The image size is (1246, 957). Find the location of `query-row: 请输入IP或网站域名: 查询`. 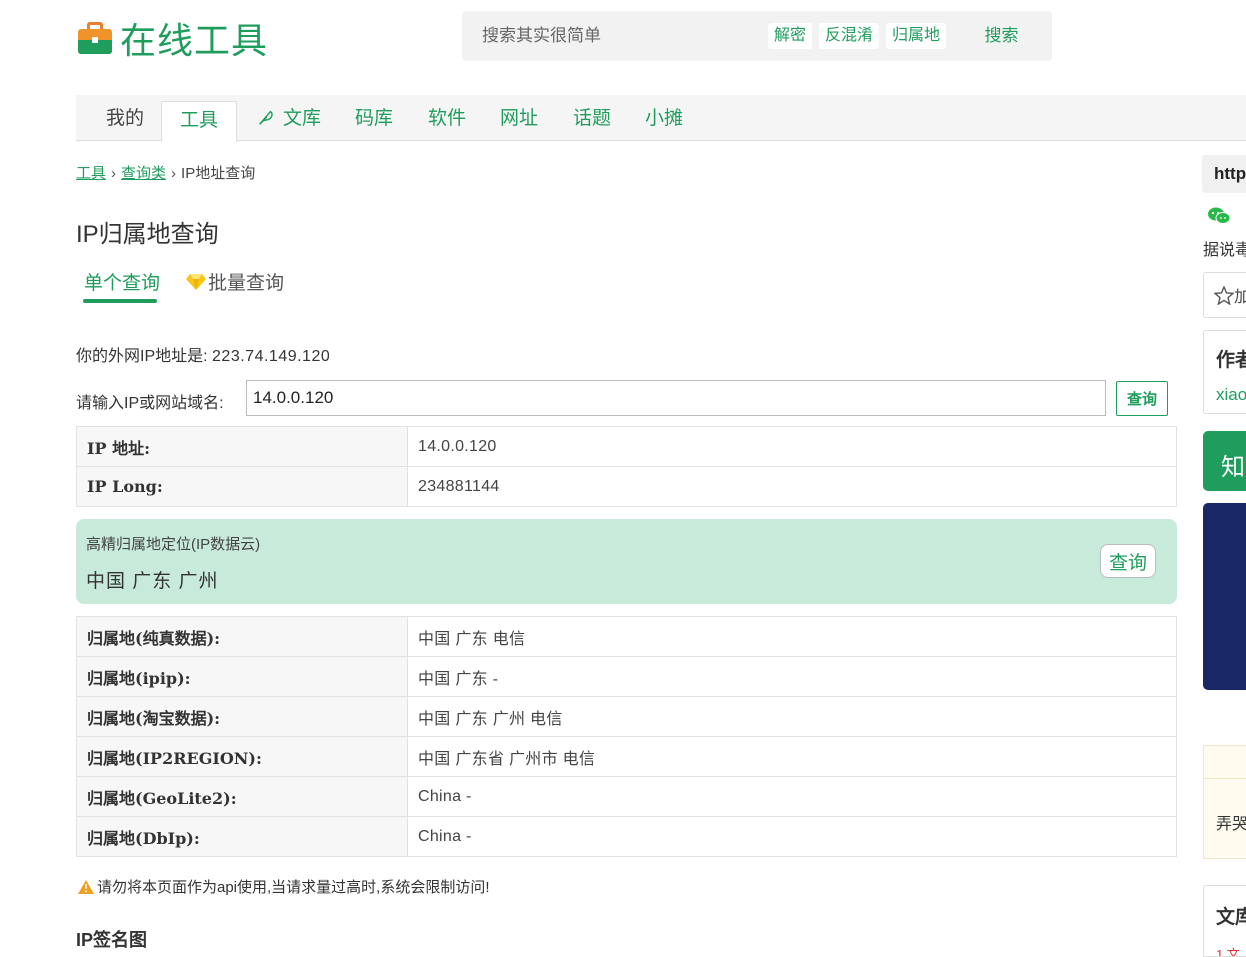

query-row: 请输入IP或网站域名: 查询 is located at coordinates (626, 398).